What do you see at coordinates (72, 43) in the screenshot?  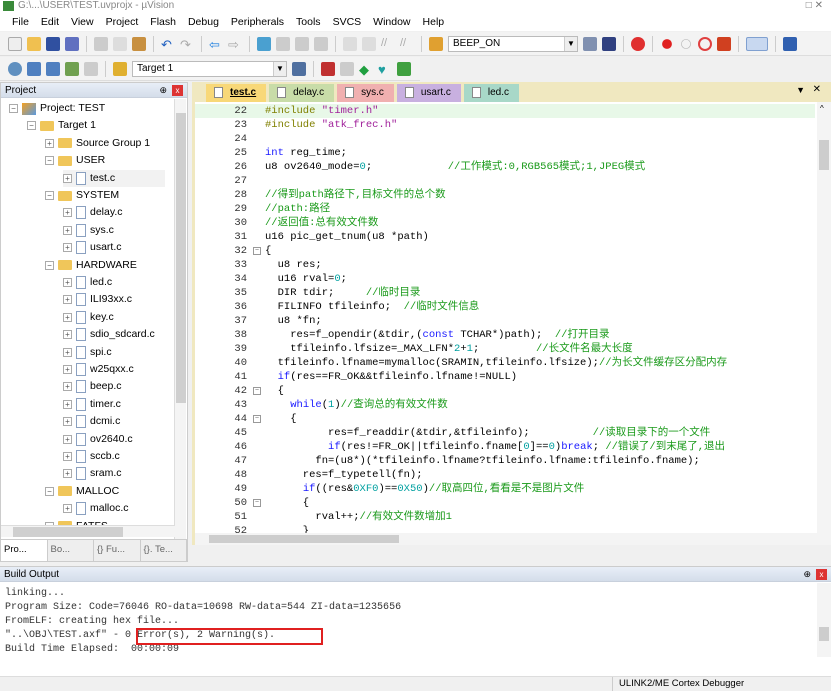 I see `save-all-icon` at bounding box center [72, 43].